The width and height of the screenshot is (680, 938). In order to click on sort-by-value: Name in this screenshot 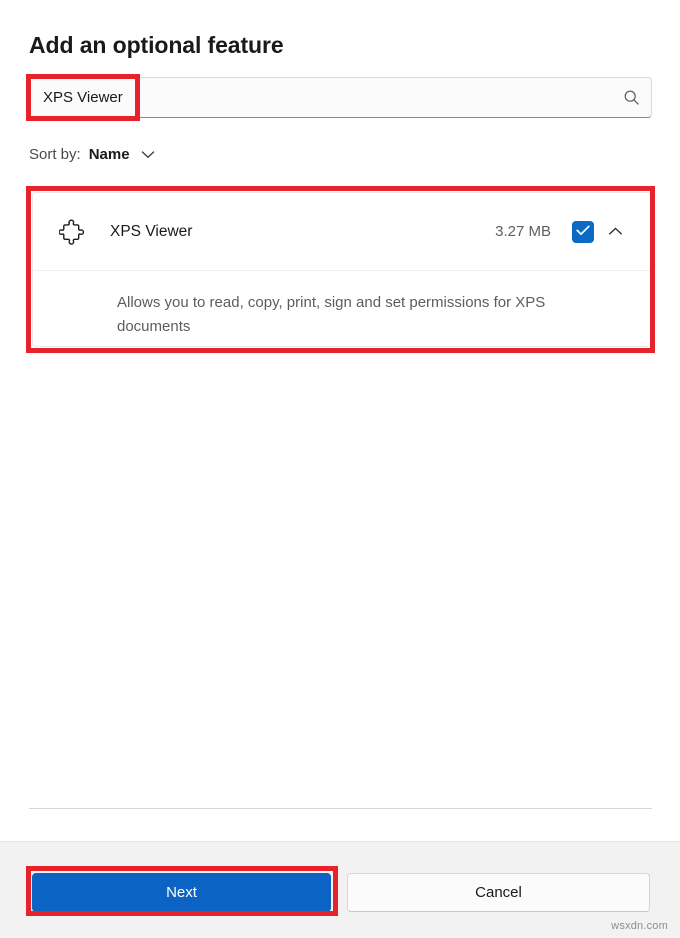, I will do `click(109, 154)`.